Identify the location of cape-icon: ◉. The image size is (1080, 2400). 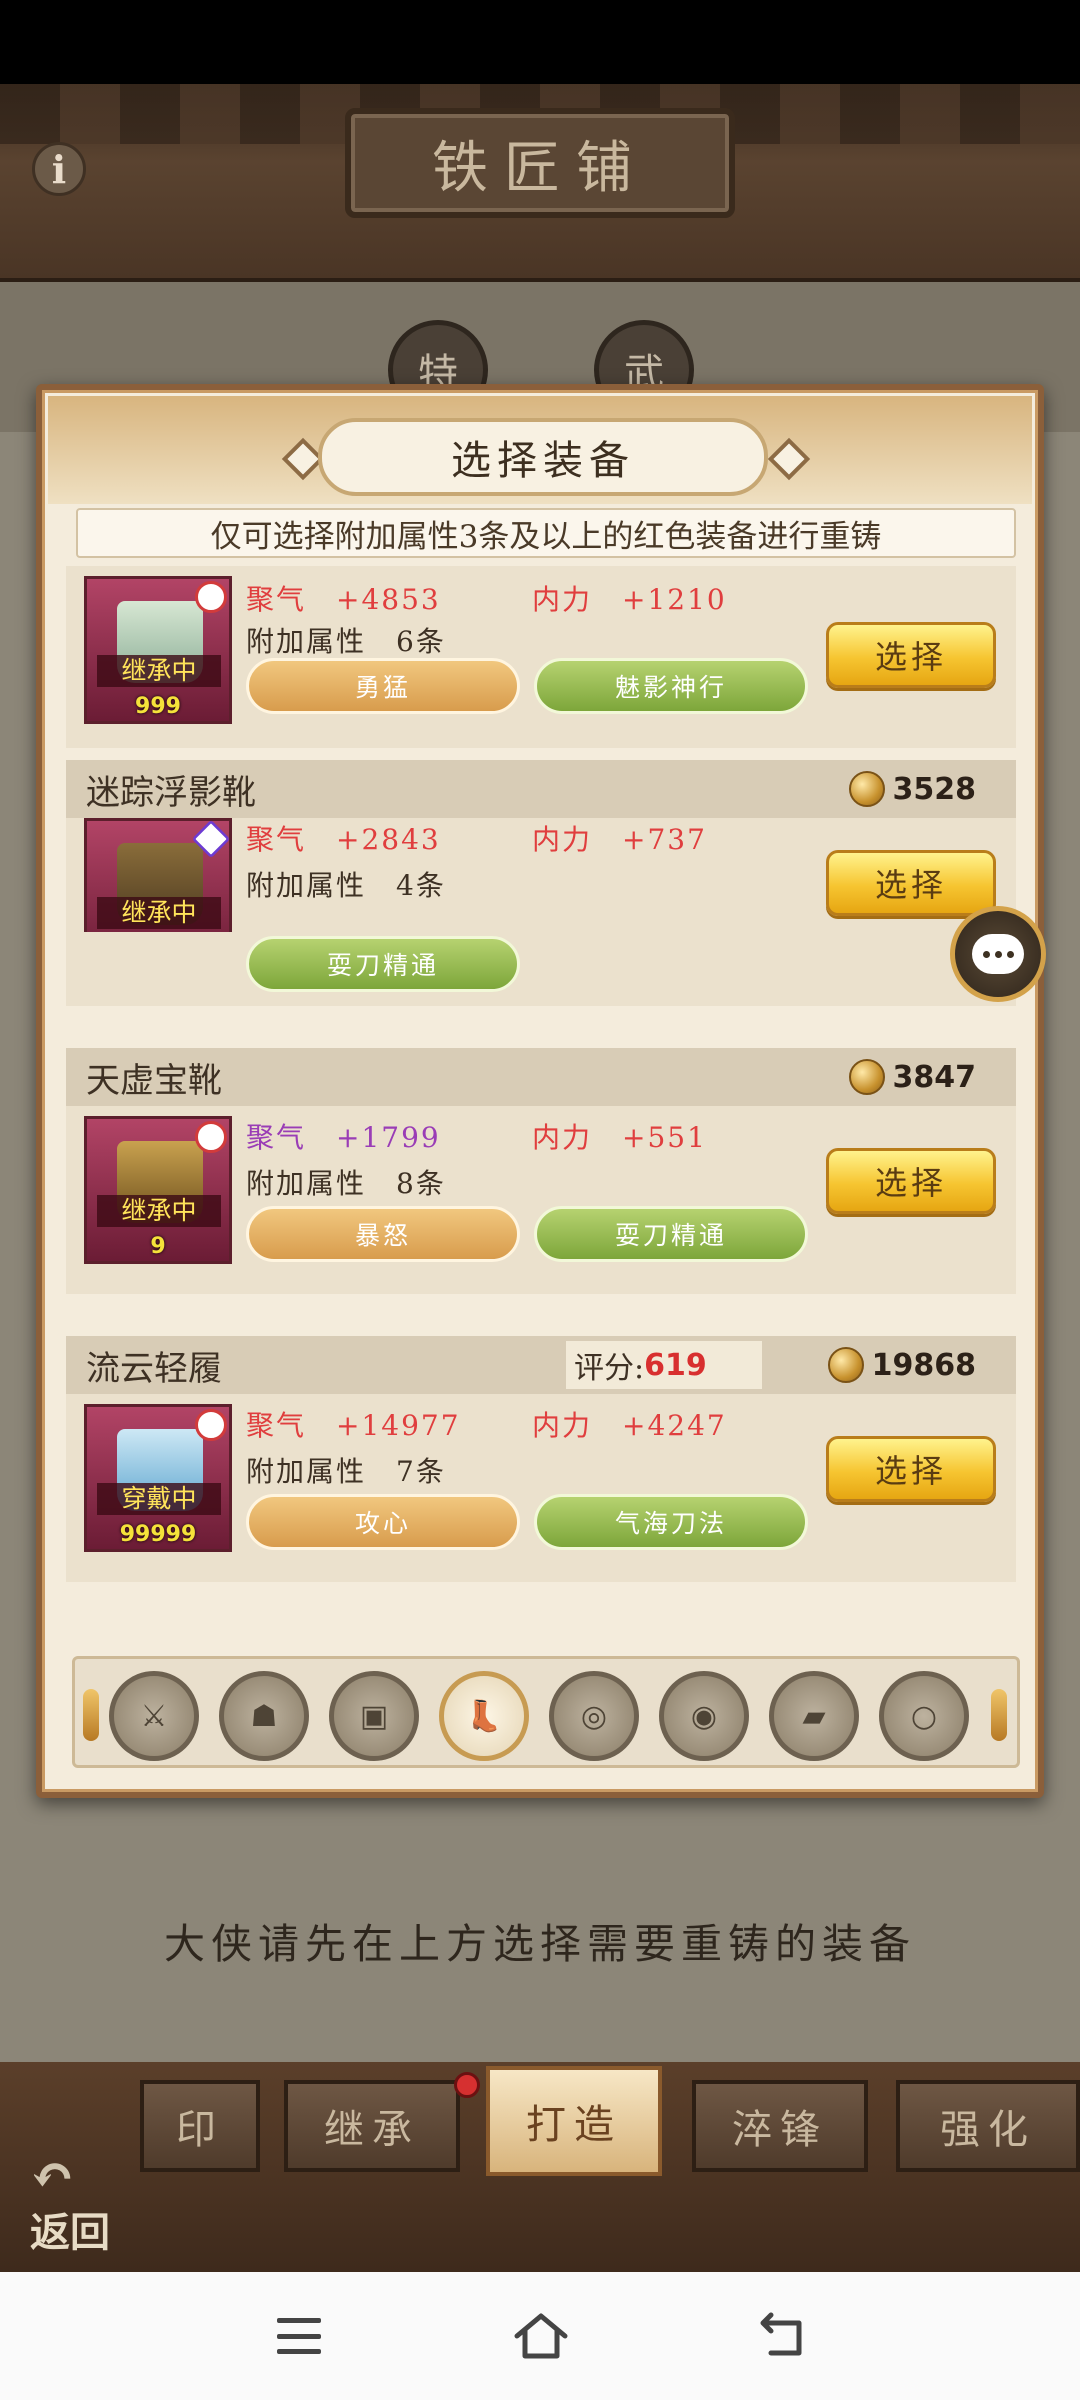
(704, 1716).